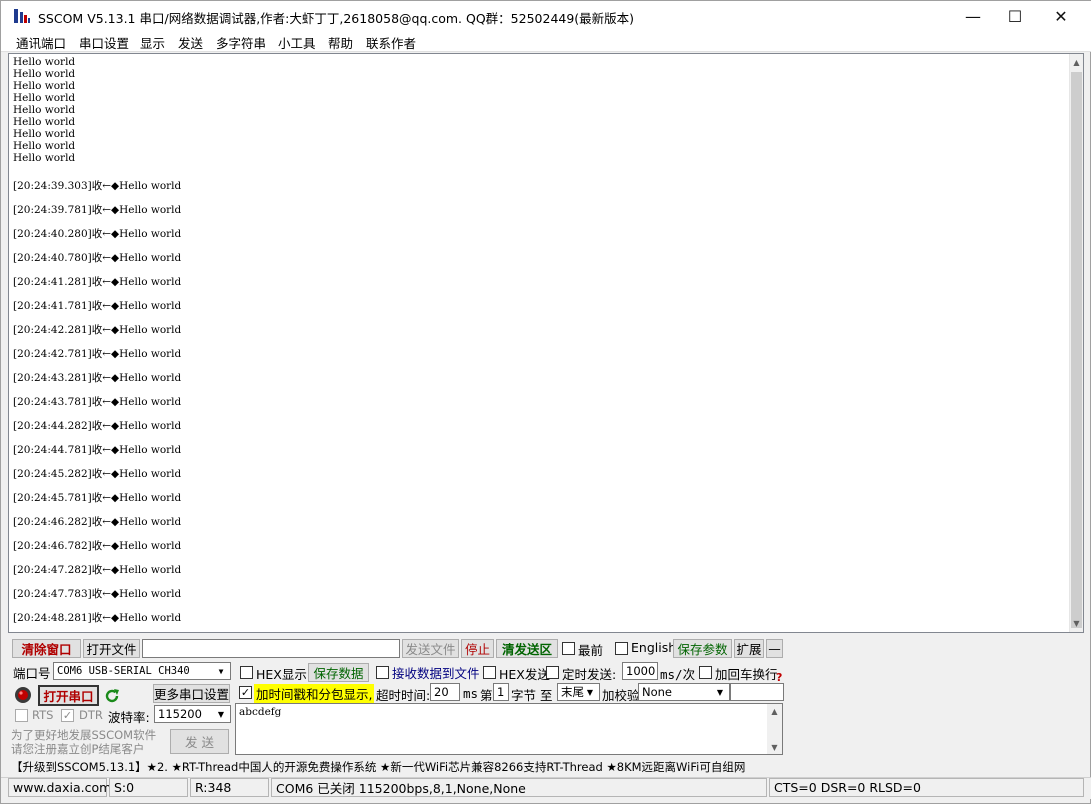 The image size is (1091, 804). I want to click on stop-button: 停止, so click(477, 648).